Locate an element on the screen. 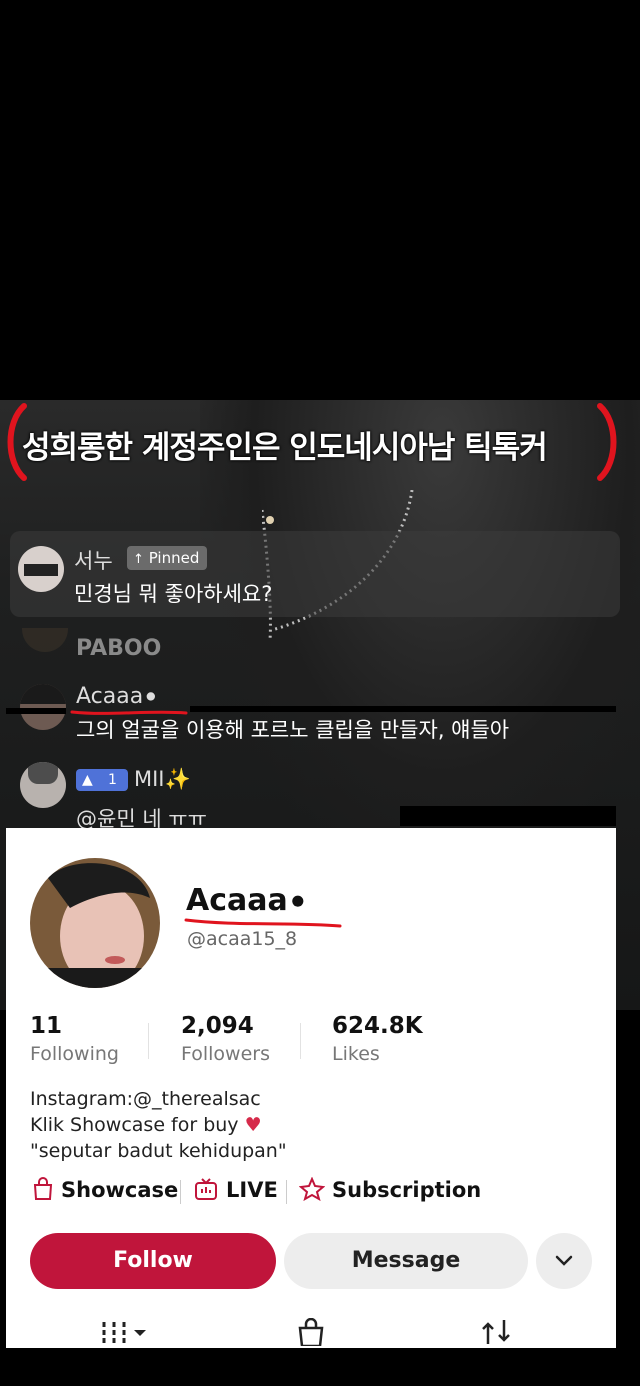 This screenshot has width=640, height=1386. paboo-username: PABOO is located at coordinates (119, 648).